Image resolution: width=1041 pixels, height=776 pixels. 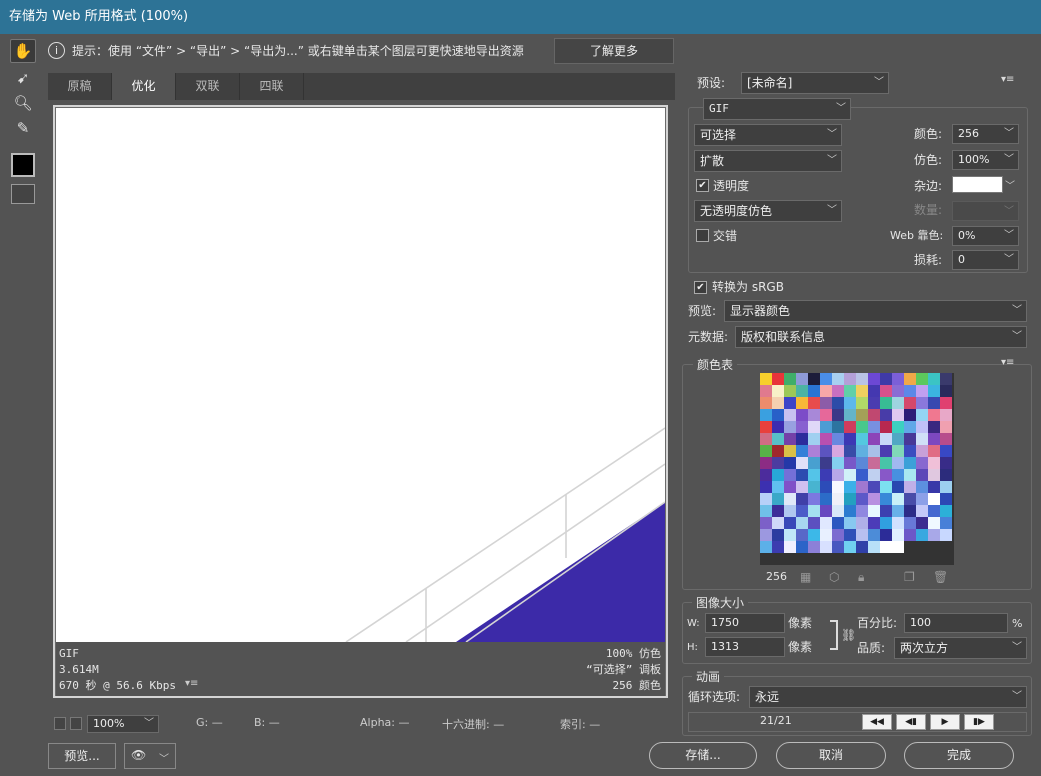 I want to click on zoom-out-icon, so click(x=60, y=723).